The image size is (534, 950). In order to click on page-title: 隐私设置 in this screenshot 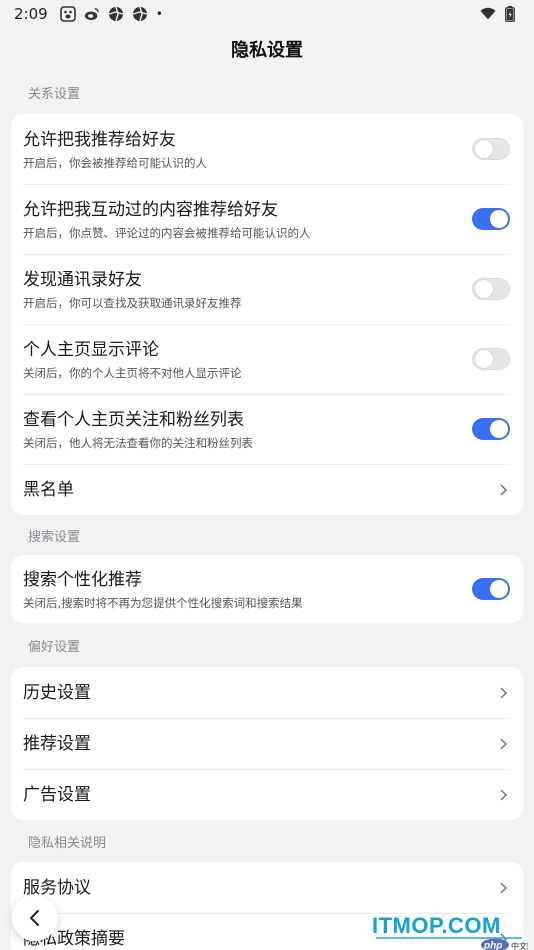, I will do `click(267, 50)`.